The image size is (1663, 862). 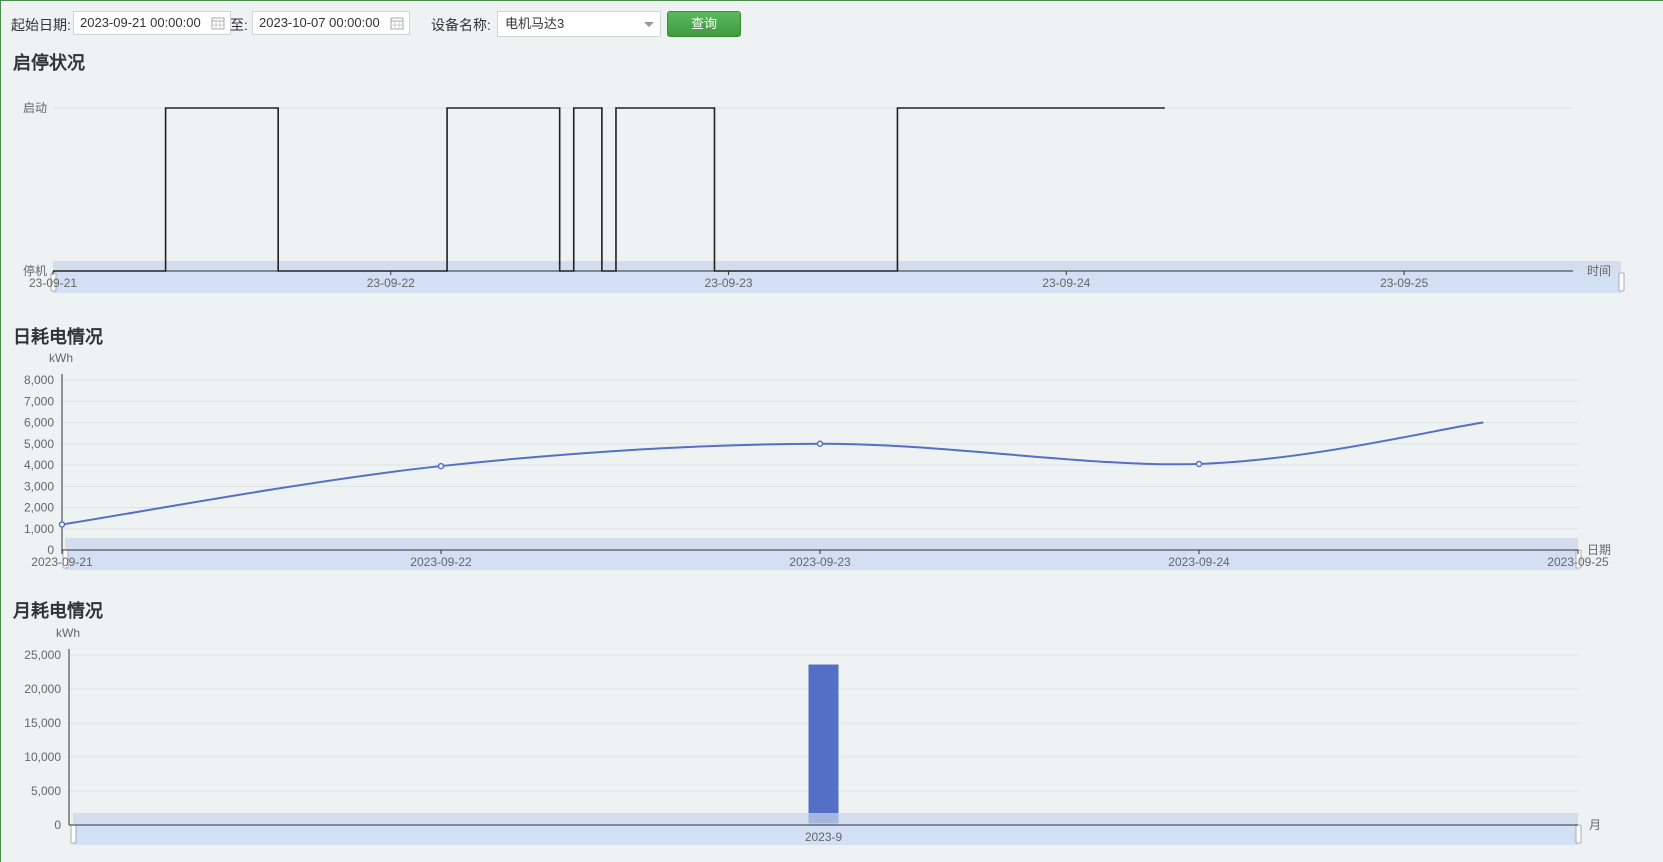 I want to click on monthly-zoom-handle-bar, so click(x=825, y=818).